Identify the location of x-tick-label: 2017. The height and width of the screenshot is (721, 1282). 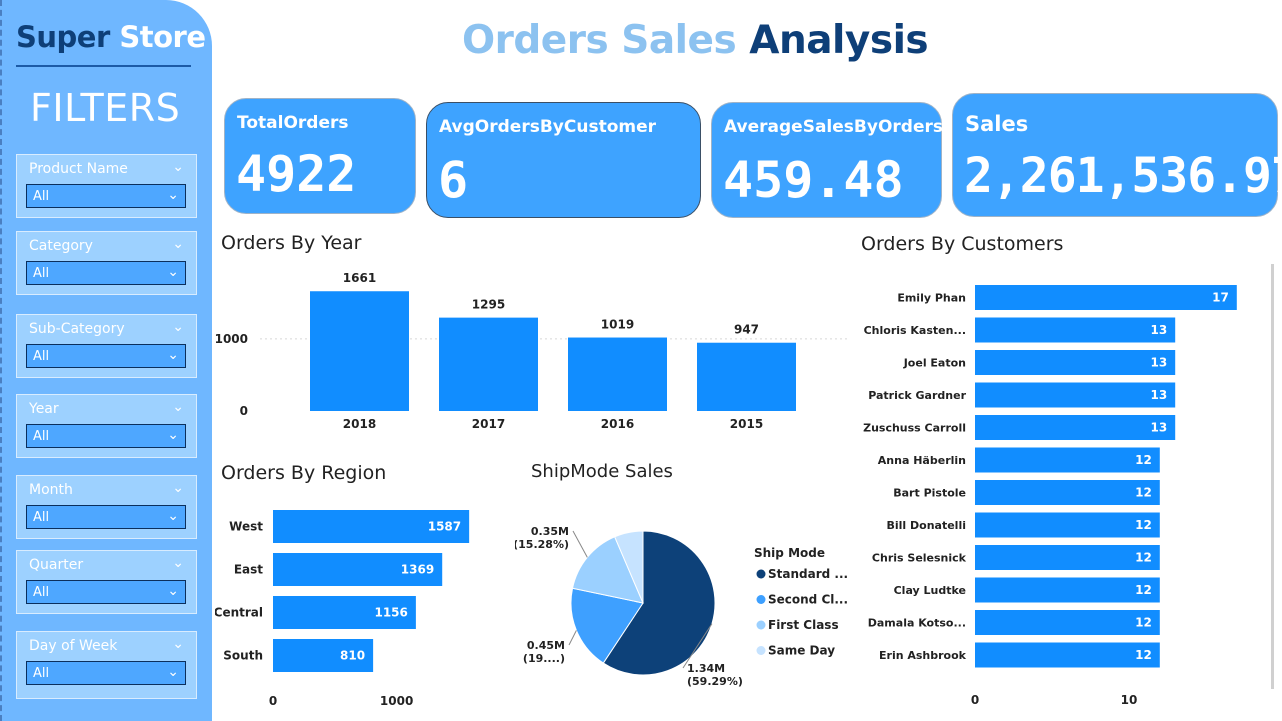
(488, 424).